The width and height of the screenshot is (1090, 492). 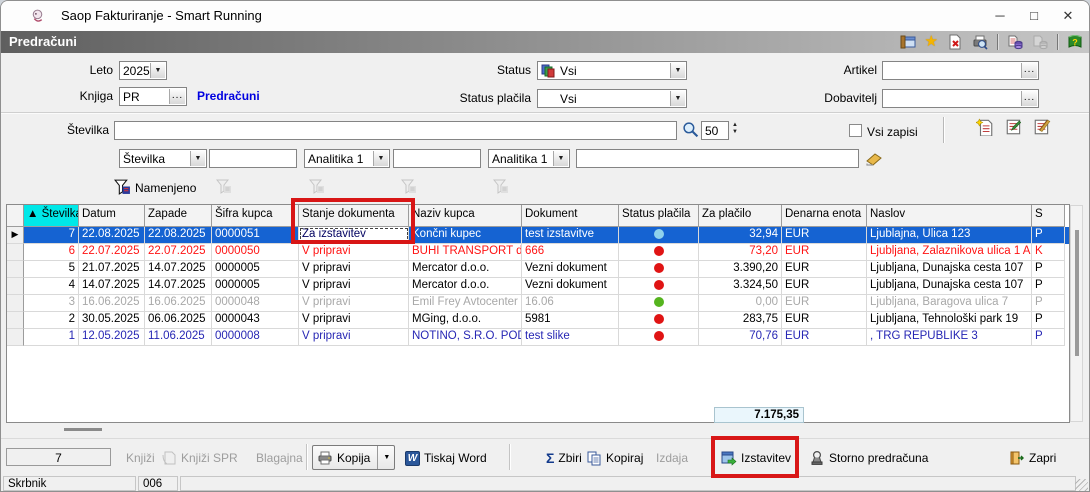 I want to click on grid-cell: MGing, d.o.o., so click(x=465, y=320).